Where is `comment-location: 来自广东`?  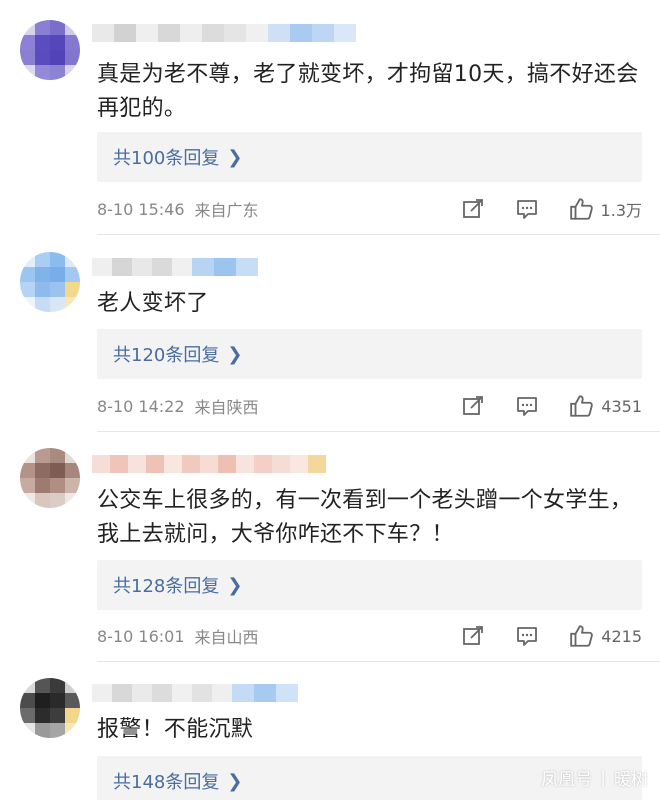
comment-location: 来自广东 is located at coordinates (226, 210).